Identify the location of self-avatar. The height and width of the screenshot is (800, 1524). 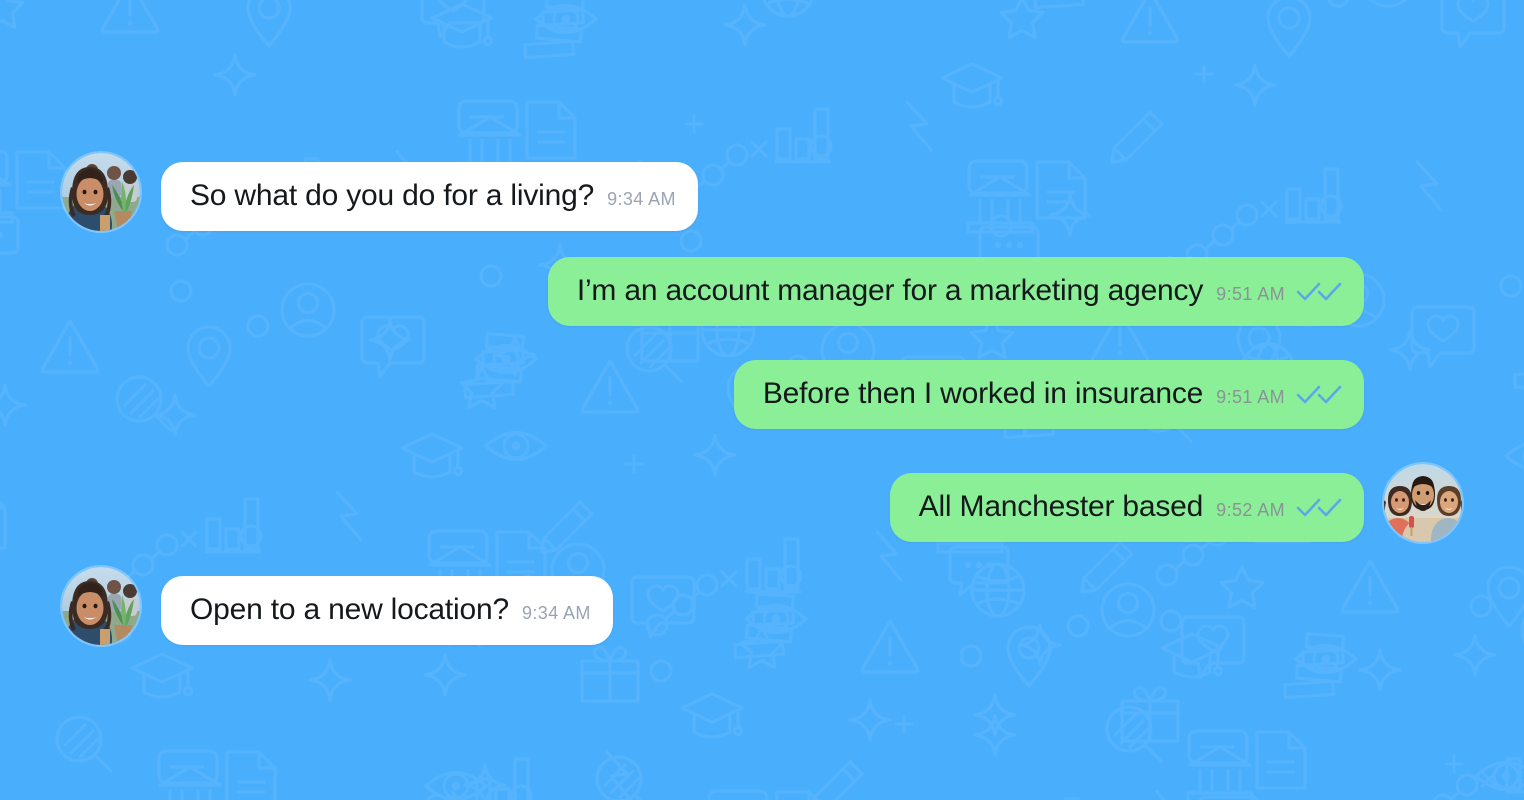
(1423, 503).